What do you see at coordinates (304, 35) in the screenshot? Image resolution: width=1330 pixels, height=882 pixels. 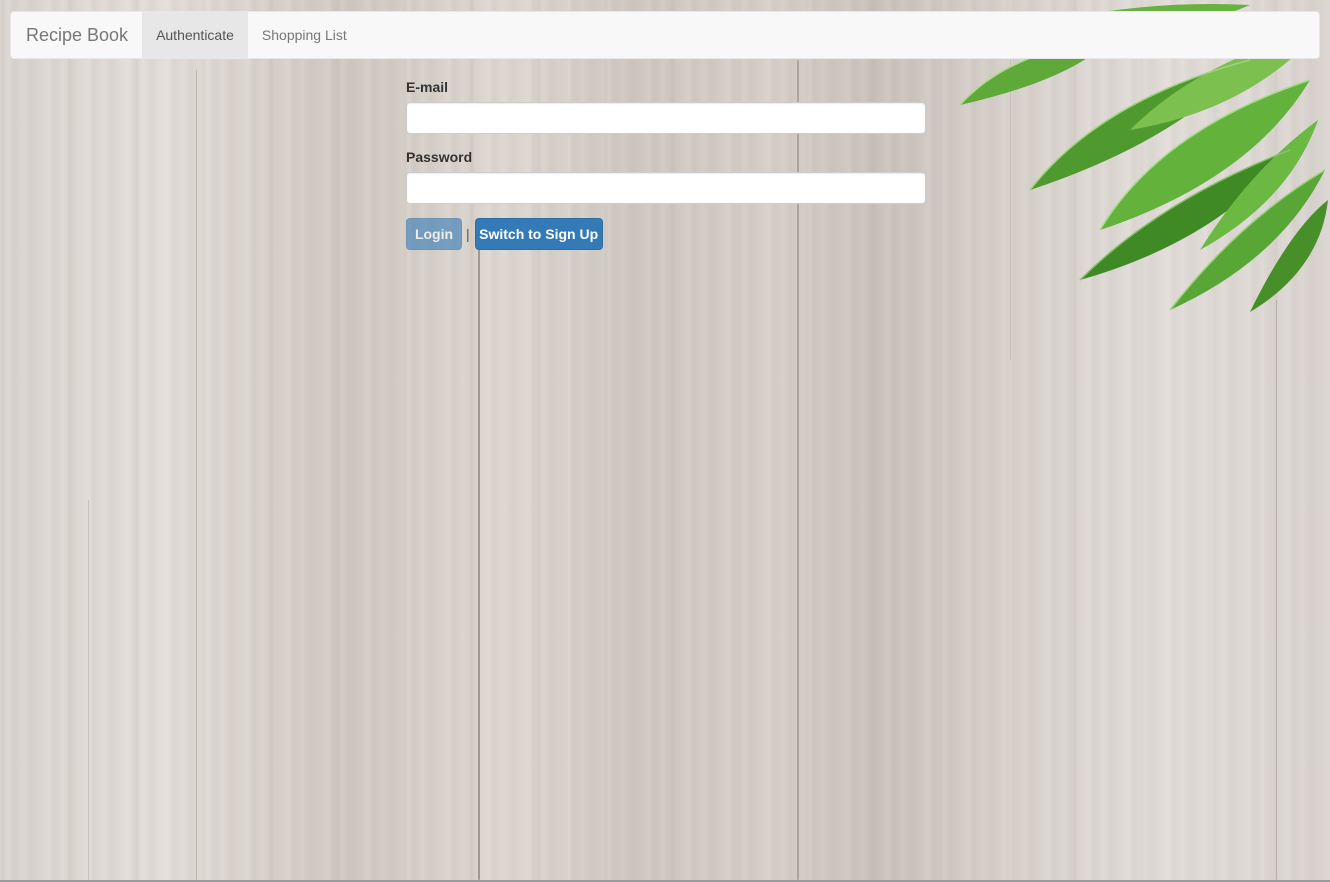 I see `nav-item-shopping-list: Shopping List` at bounding box center [304, 35].